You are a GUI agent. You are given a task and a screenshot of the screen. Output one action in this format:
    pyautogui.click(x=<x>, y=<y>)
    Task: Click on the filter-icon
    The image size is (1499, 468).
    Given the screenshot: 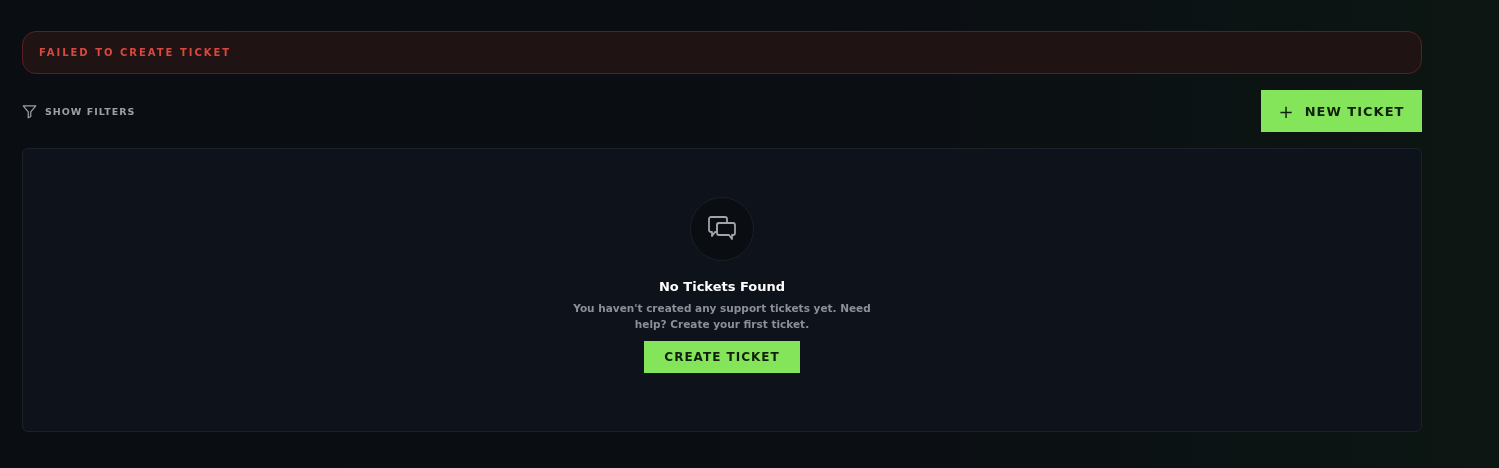 What is the action you would take?
    pyautogui.click(x=29, y=111)
    